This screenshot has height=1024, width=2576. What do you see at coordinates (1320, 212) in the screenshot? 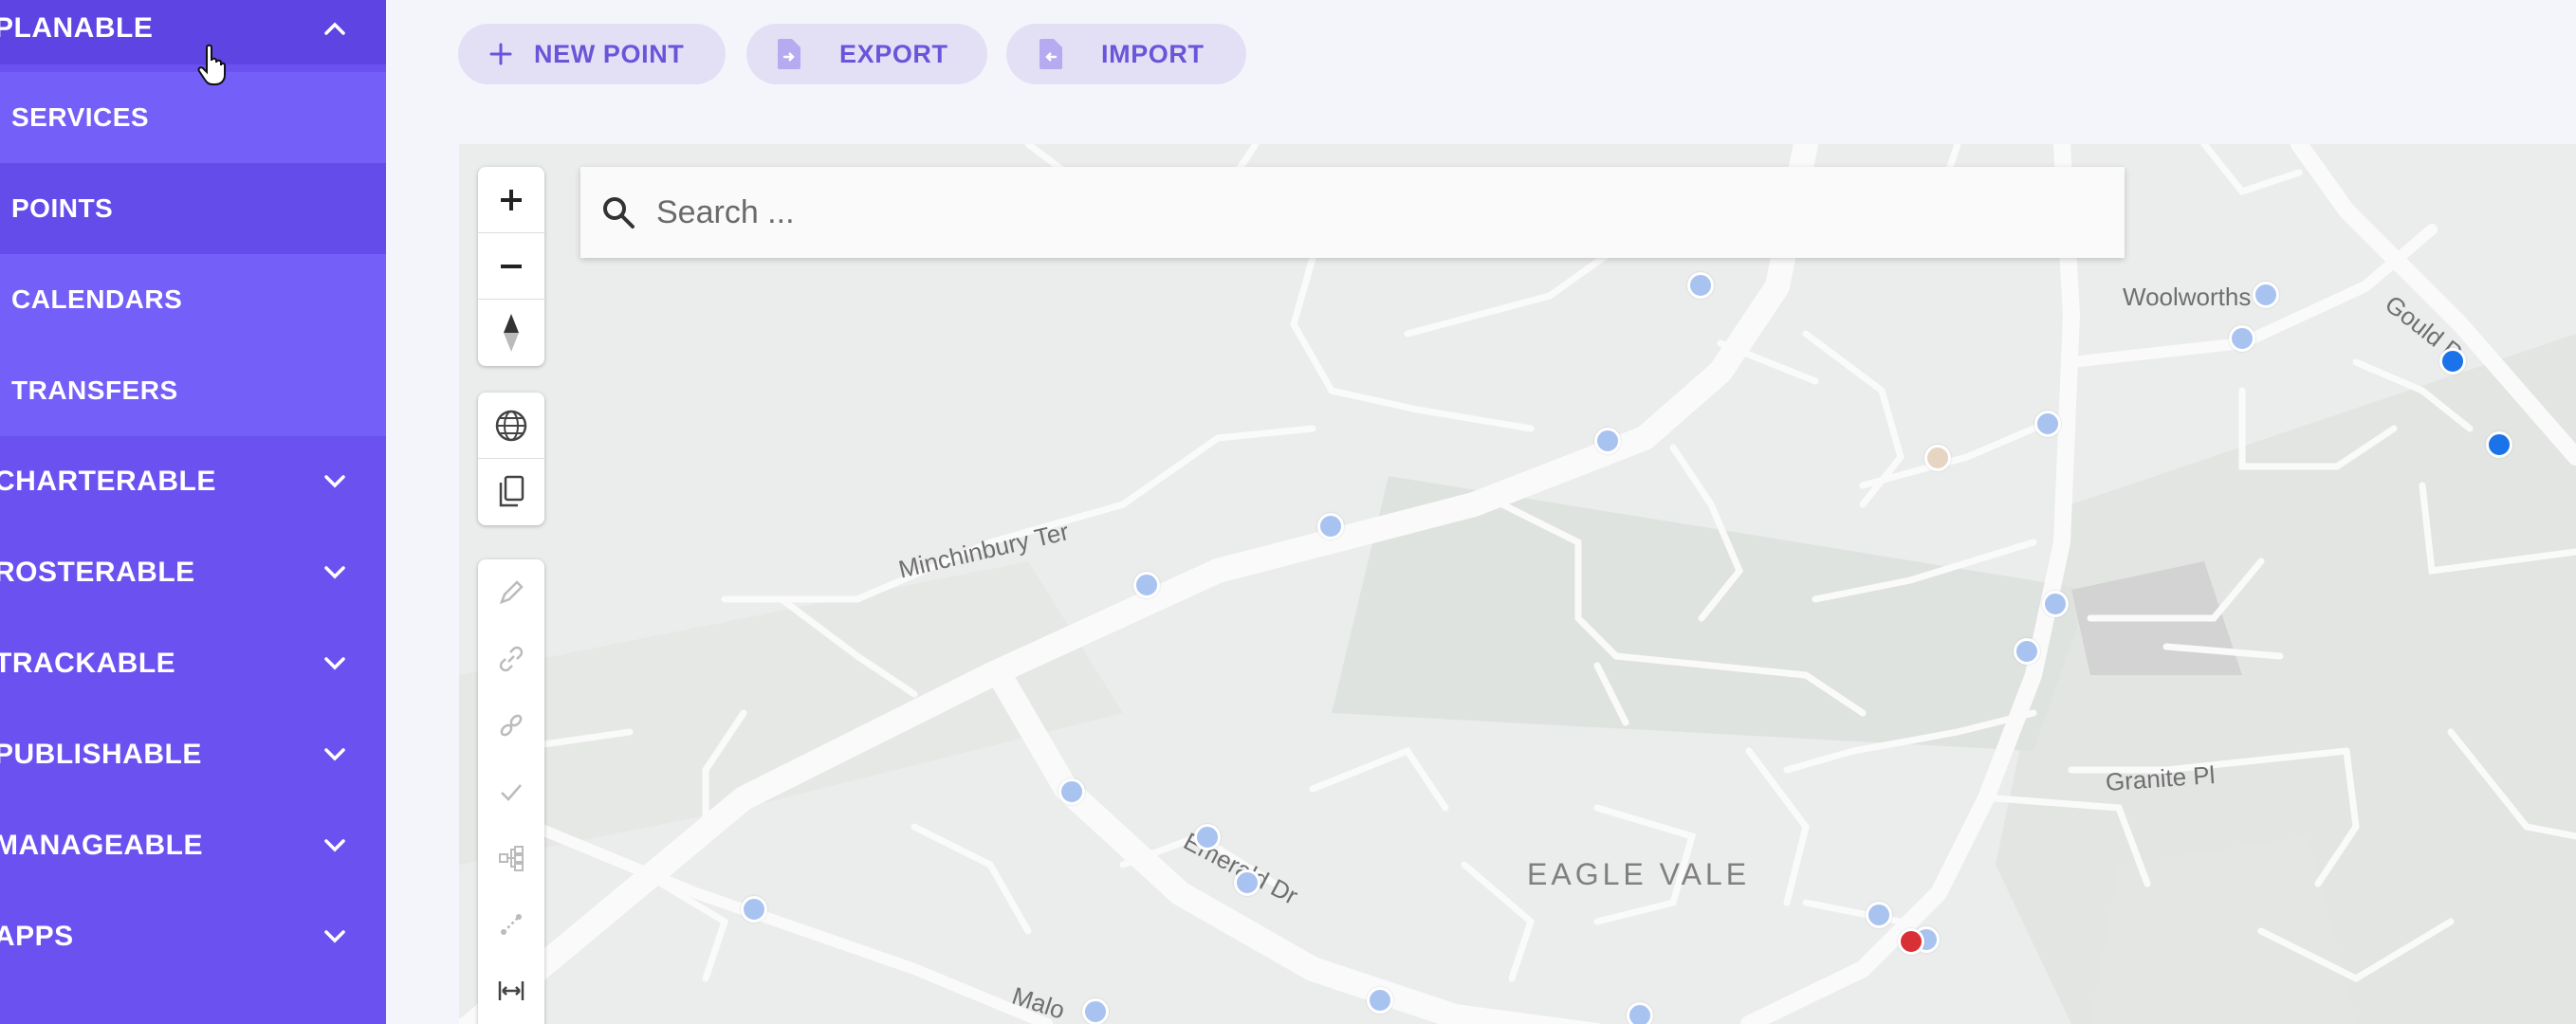
I see `search-input` at bounding box center [1320, 212].